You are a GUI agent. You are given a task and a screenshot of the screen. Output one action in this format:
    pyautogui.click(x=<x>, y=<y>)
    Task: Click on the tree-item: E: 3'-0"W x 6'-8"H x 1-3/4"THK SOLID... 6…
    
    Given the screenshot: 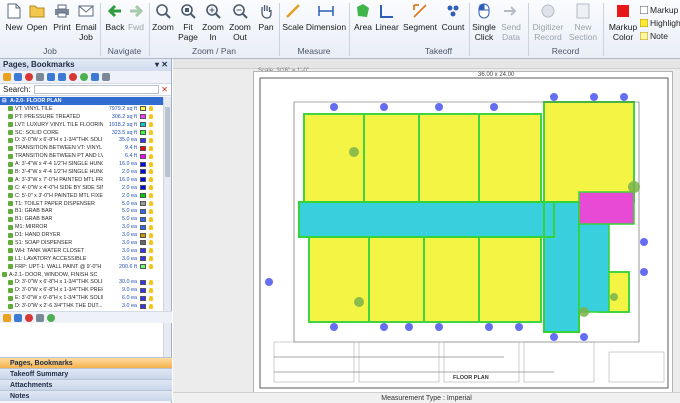 What is the action you would take?
    pyautogui.click(x=81, y=298)
    